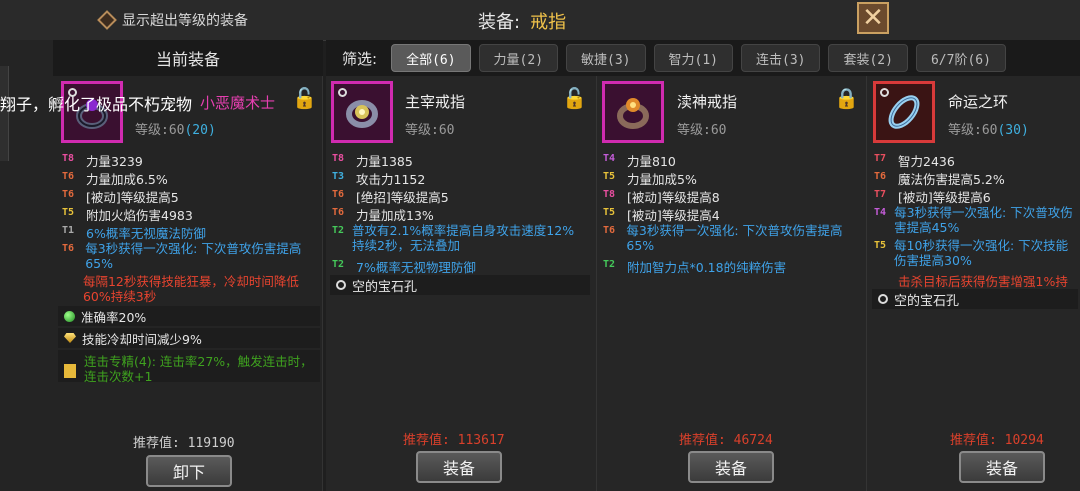  I want to click on filter-set: 套装(2), so click(868, 58).